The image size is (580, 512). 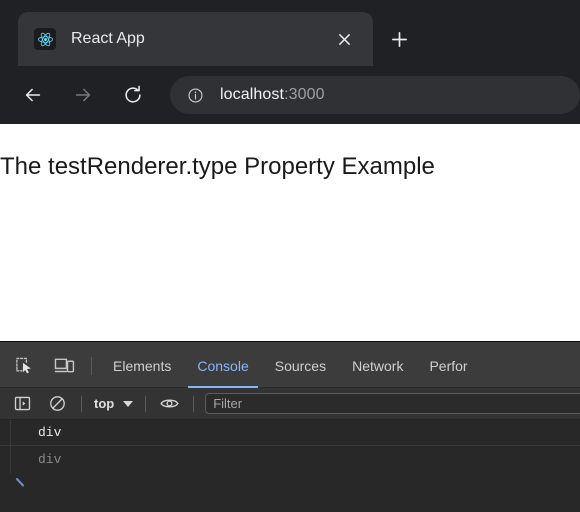 What do you see at coordinates (448, 366) in the screenshot?
I see `tab-performance: Perfor` at bounding box center [448, 366].